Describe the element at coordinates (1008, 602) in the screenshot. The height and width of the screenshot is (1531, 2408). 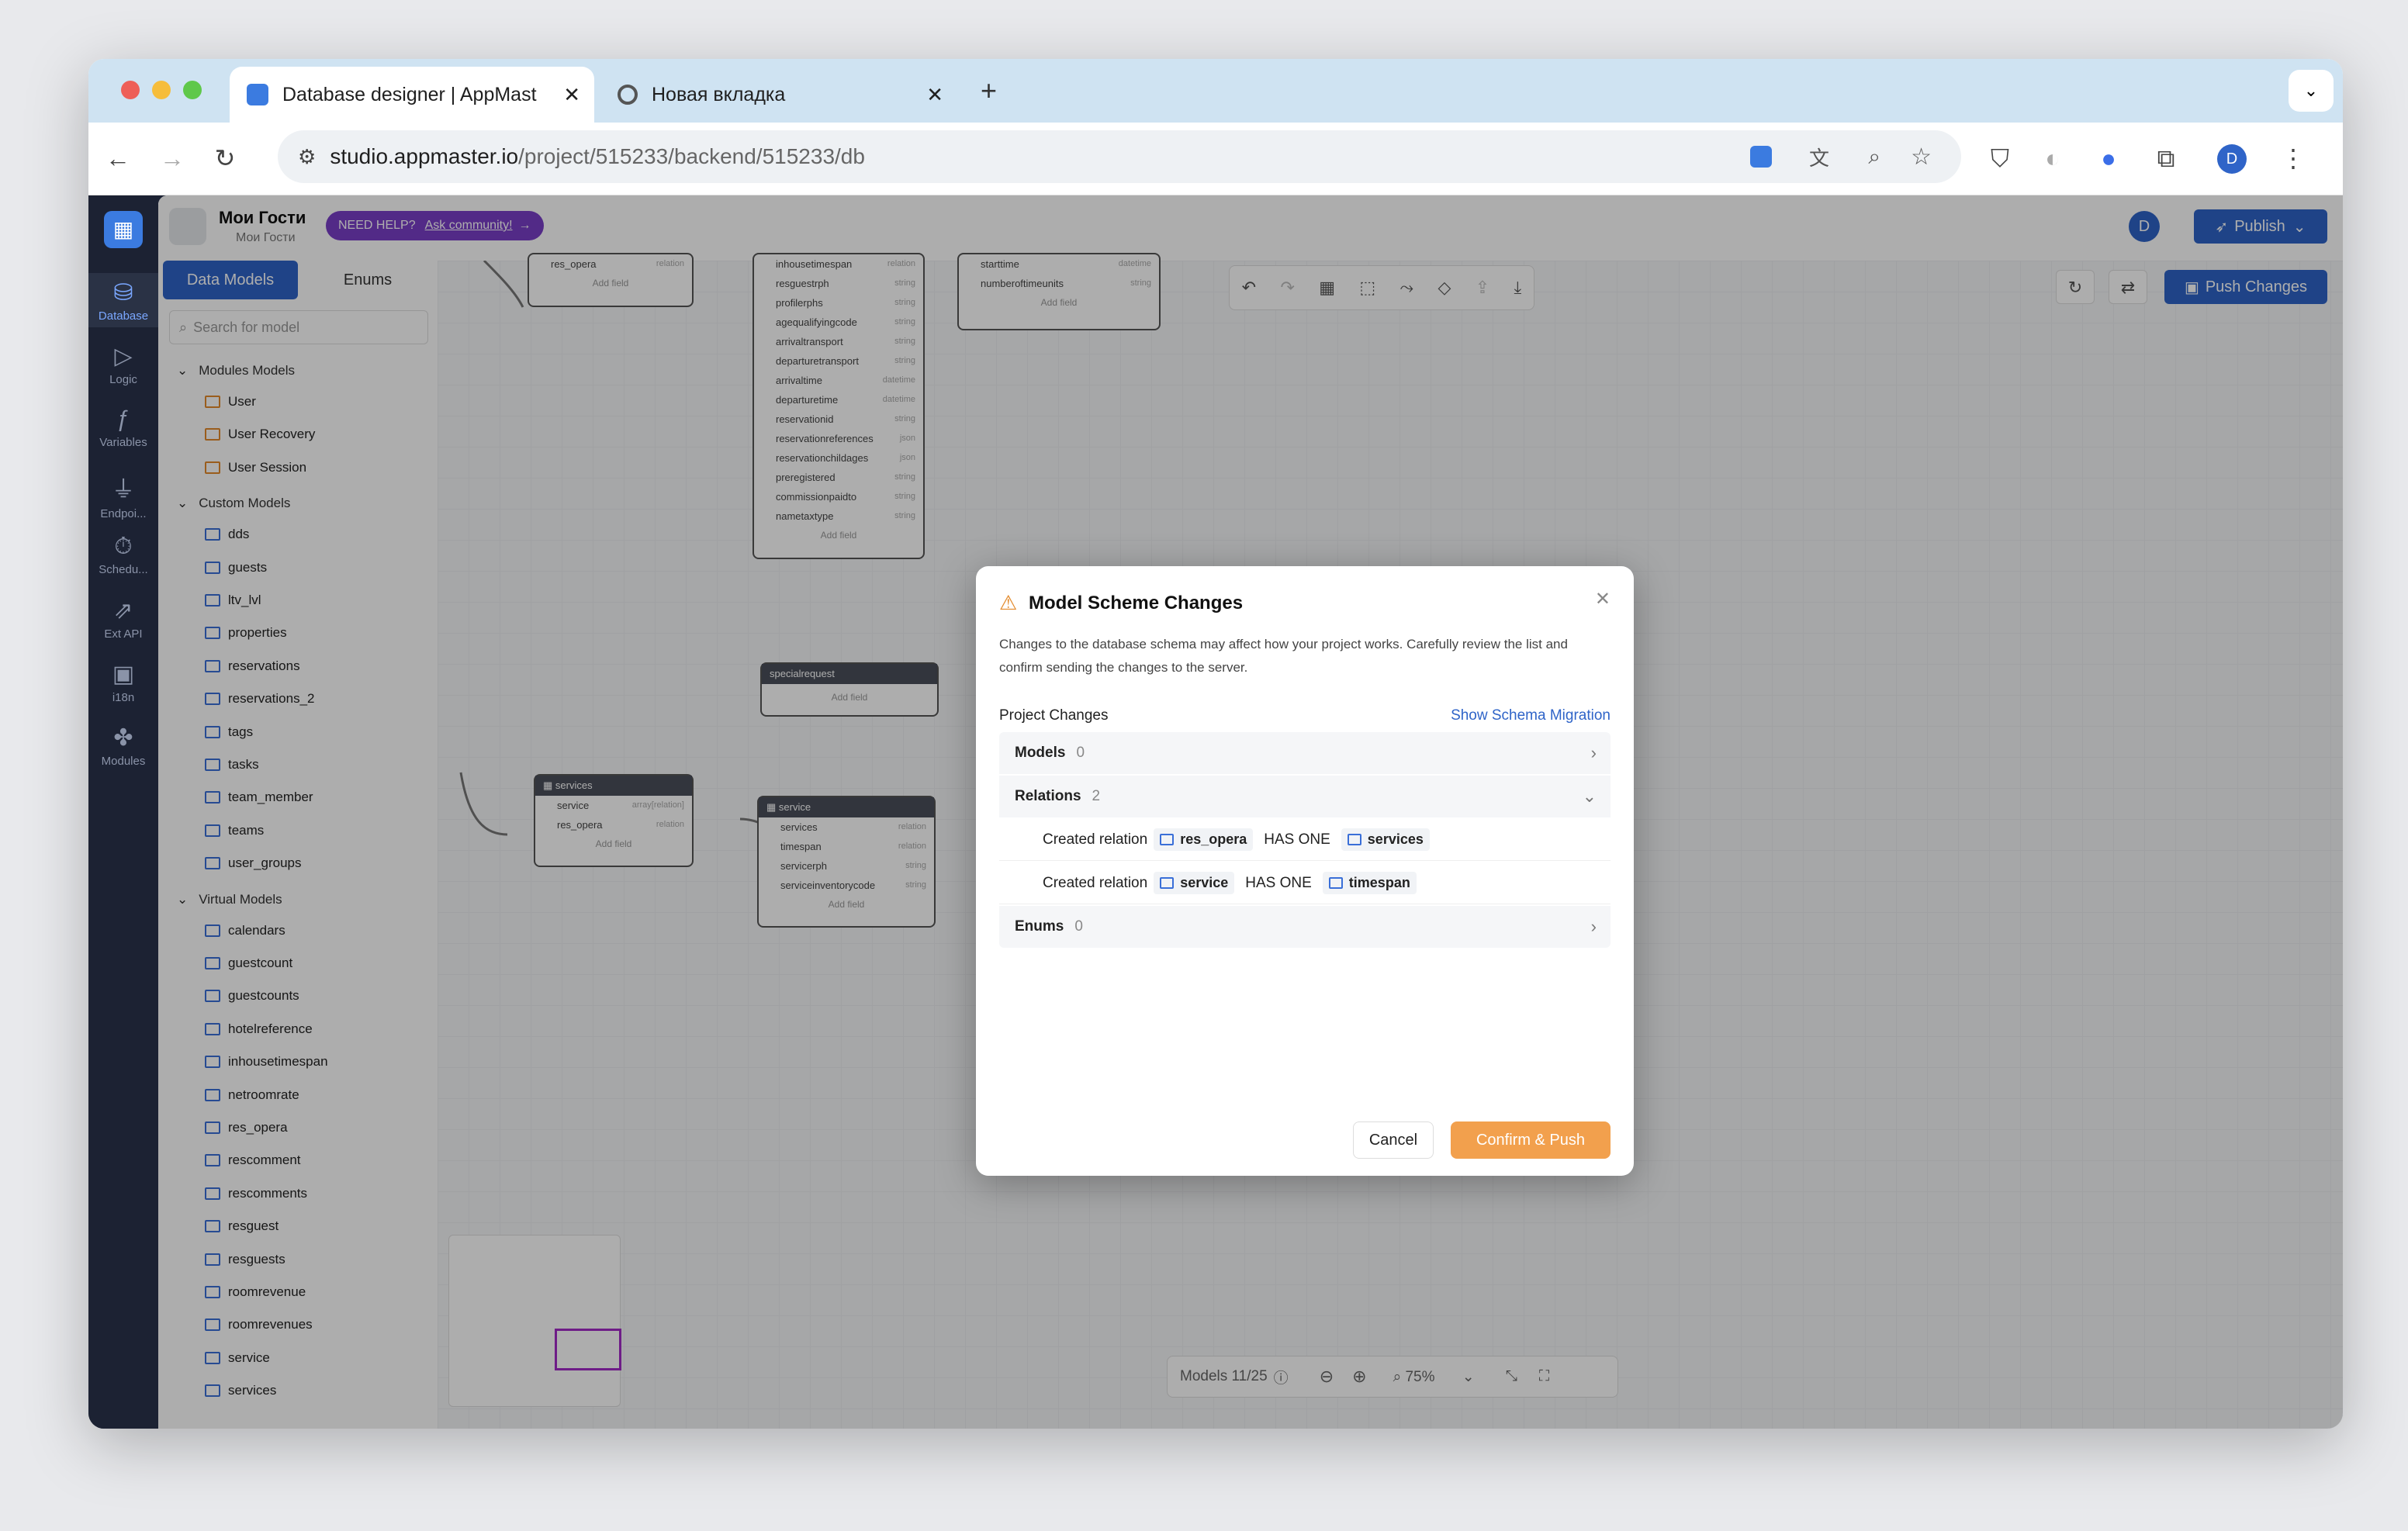
I see `warning-icon: ⚠` at that location.